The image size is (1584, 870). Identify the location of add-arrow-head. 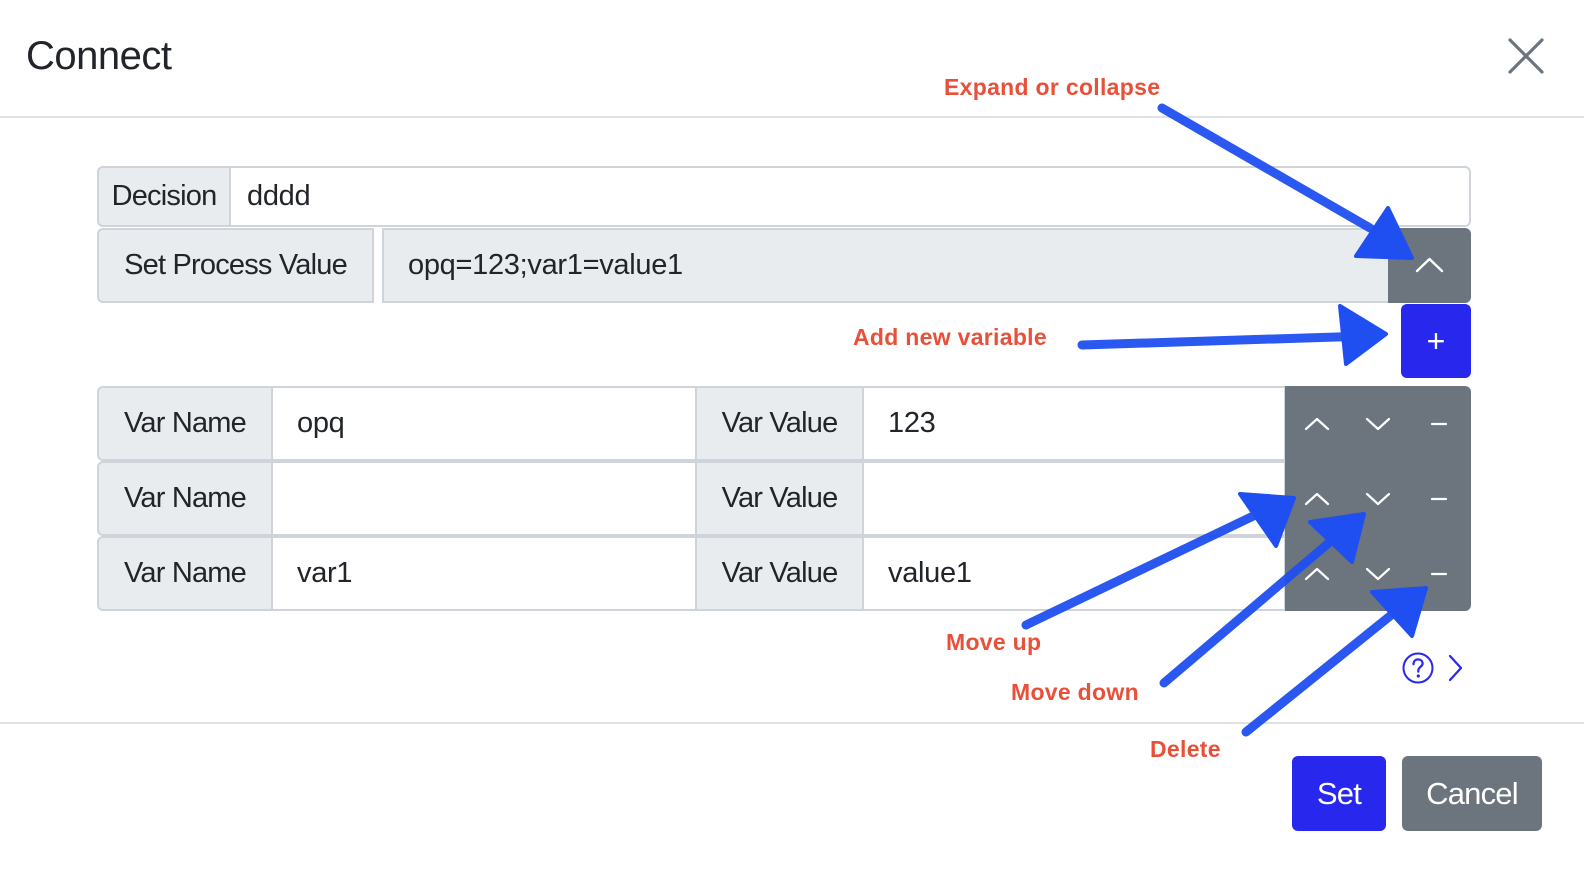
(1363, 335).